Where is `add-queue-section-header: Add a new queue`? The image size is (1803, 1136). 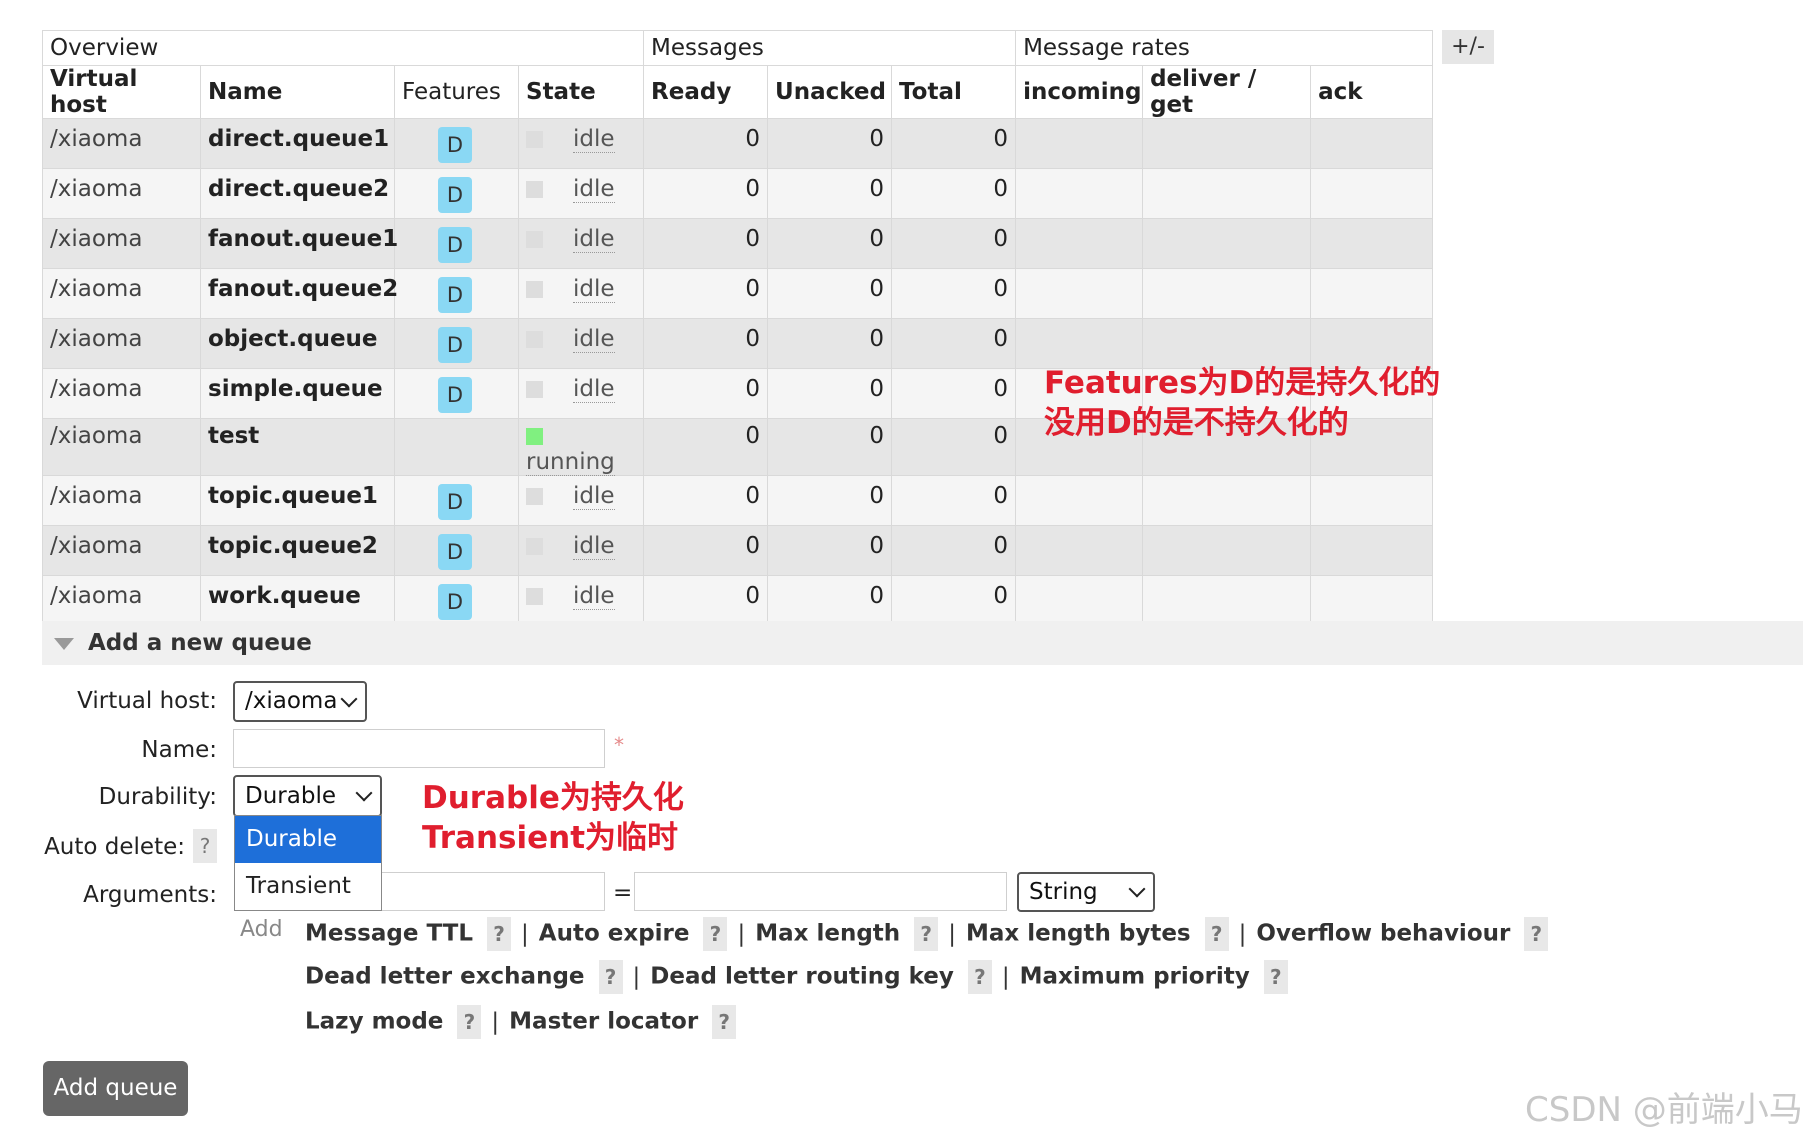 add-queue-section-header: Add a new queue is located at coordinates (922, 643).